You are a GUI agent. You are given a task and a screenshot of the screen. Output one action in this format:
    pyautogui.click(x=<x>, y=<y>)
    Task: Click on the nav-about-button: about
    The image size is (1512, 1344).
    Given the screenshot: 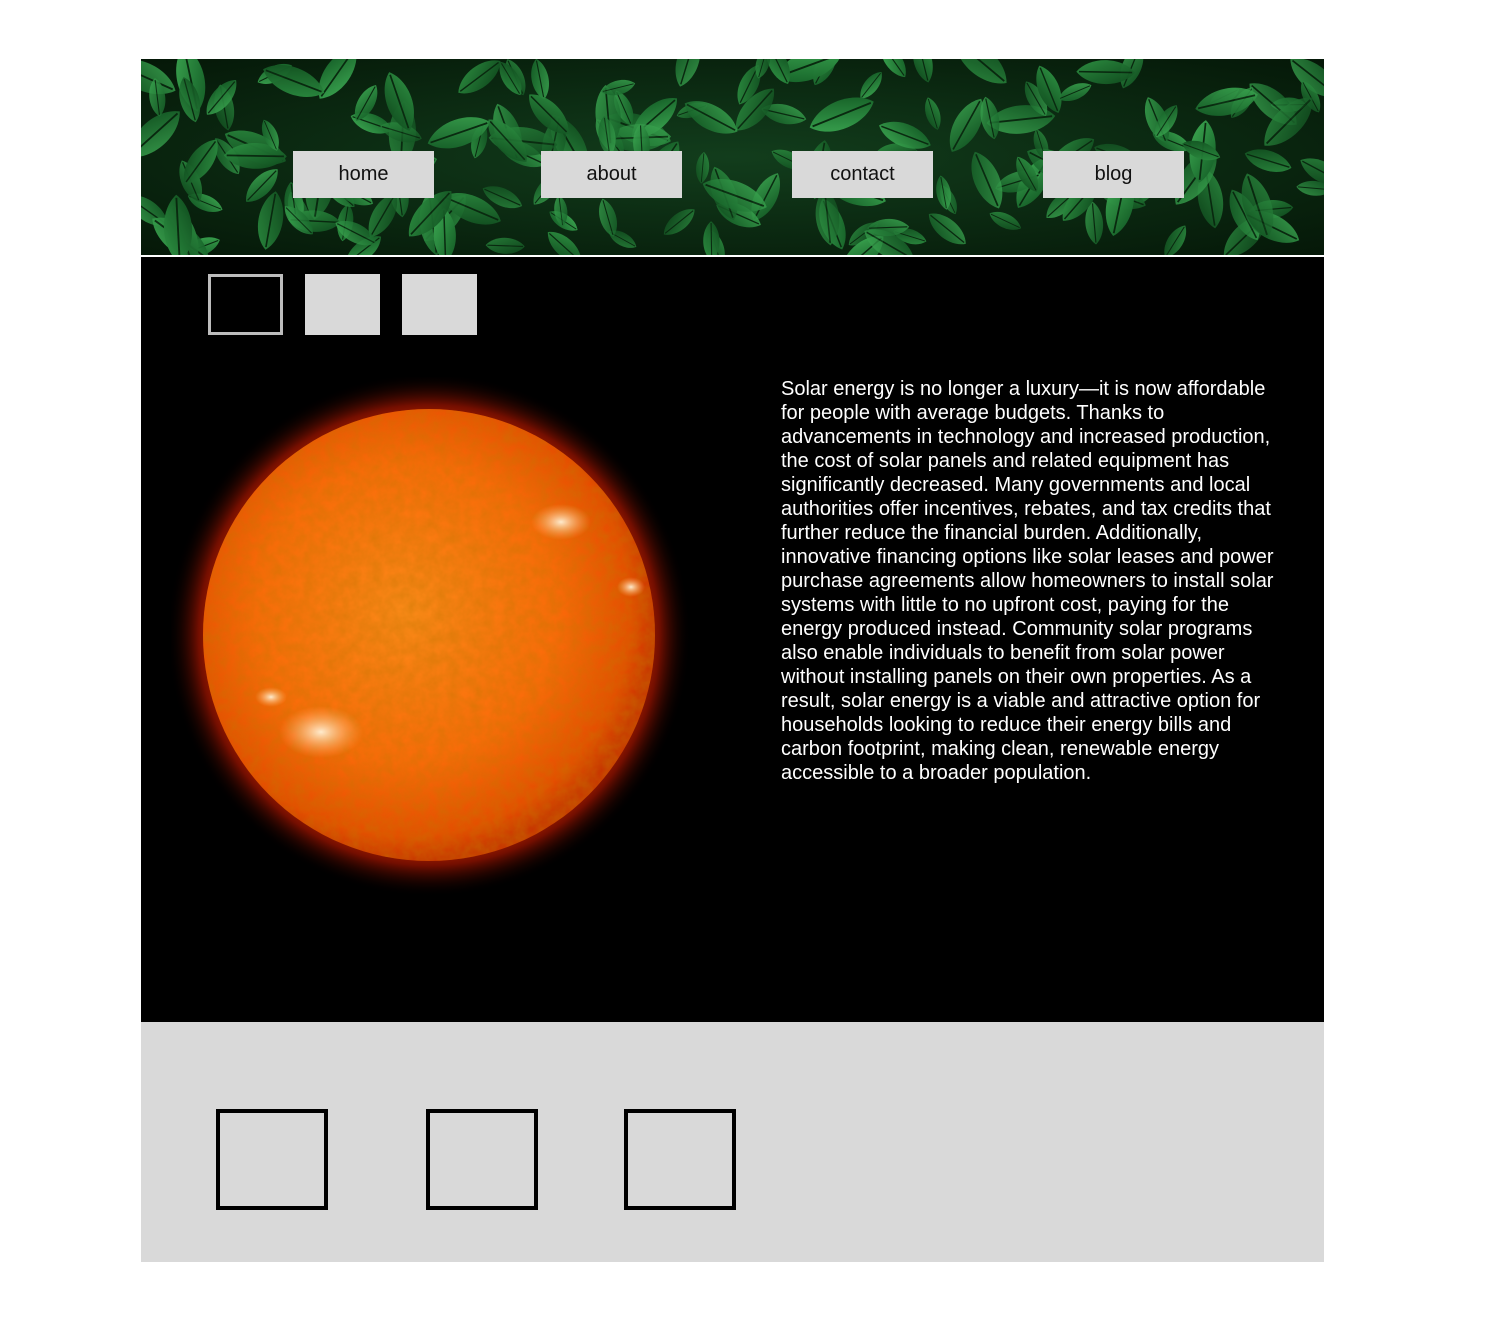 What is the action you would take?
    pyautogui.click(x=611, y=174)
    